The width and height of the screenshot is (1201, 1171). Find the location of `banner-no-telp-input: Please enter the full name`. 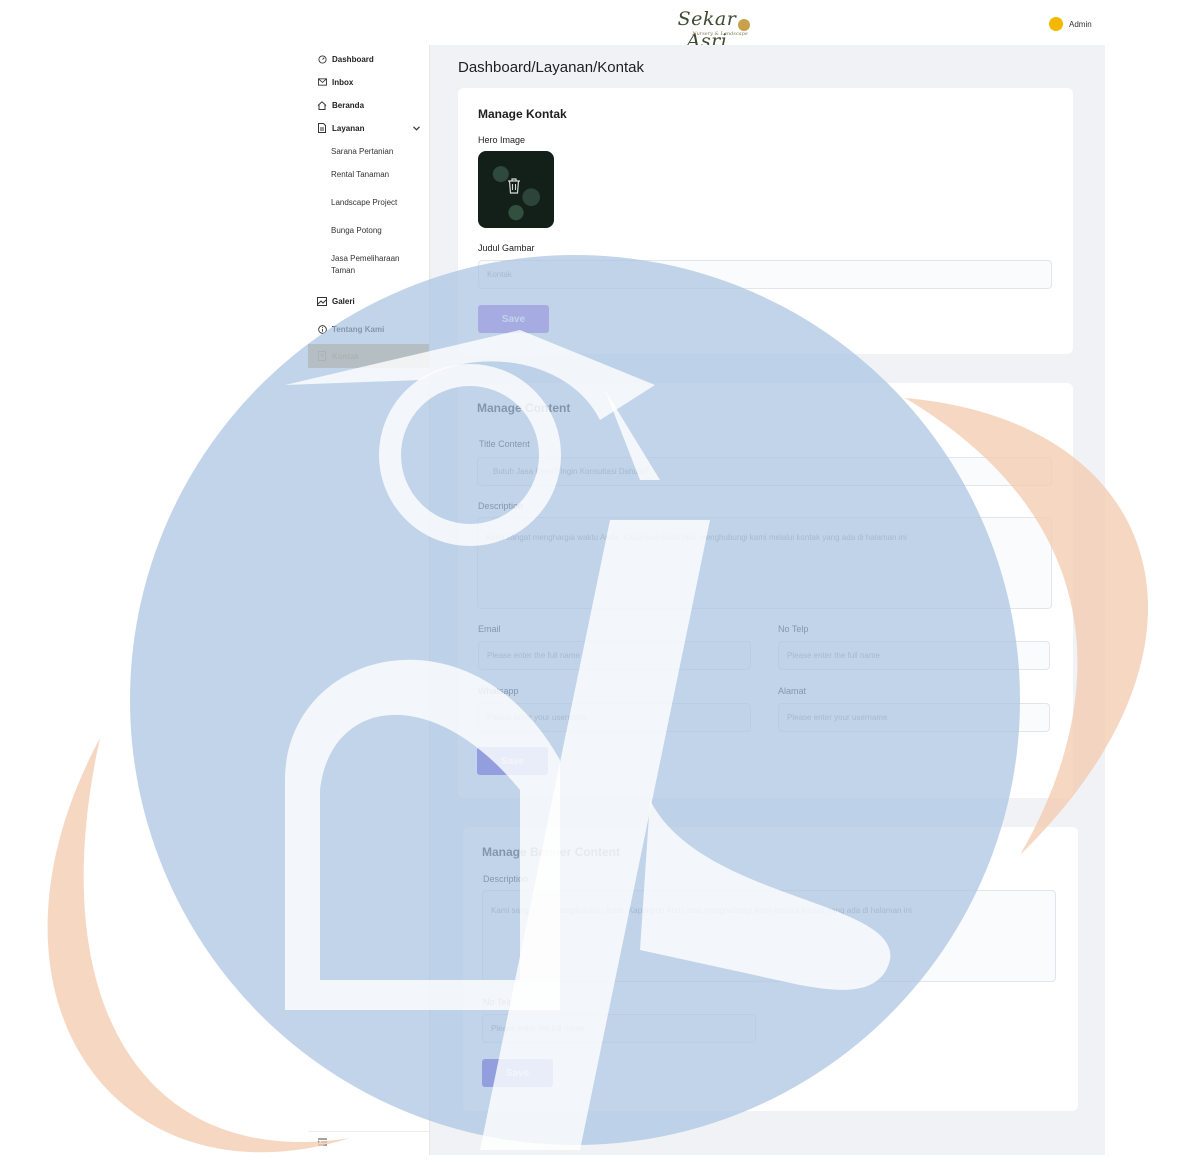

banner-no-telp-input: Please enter the full name is located at coordinates (619, 1028).